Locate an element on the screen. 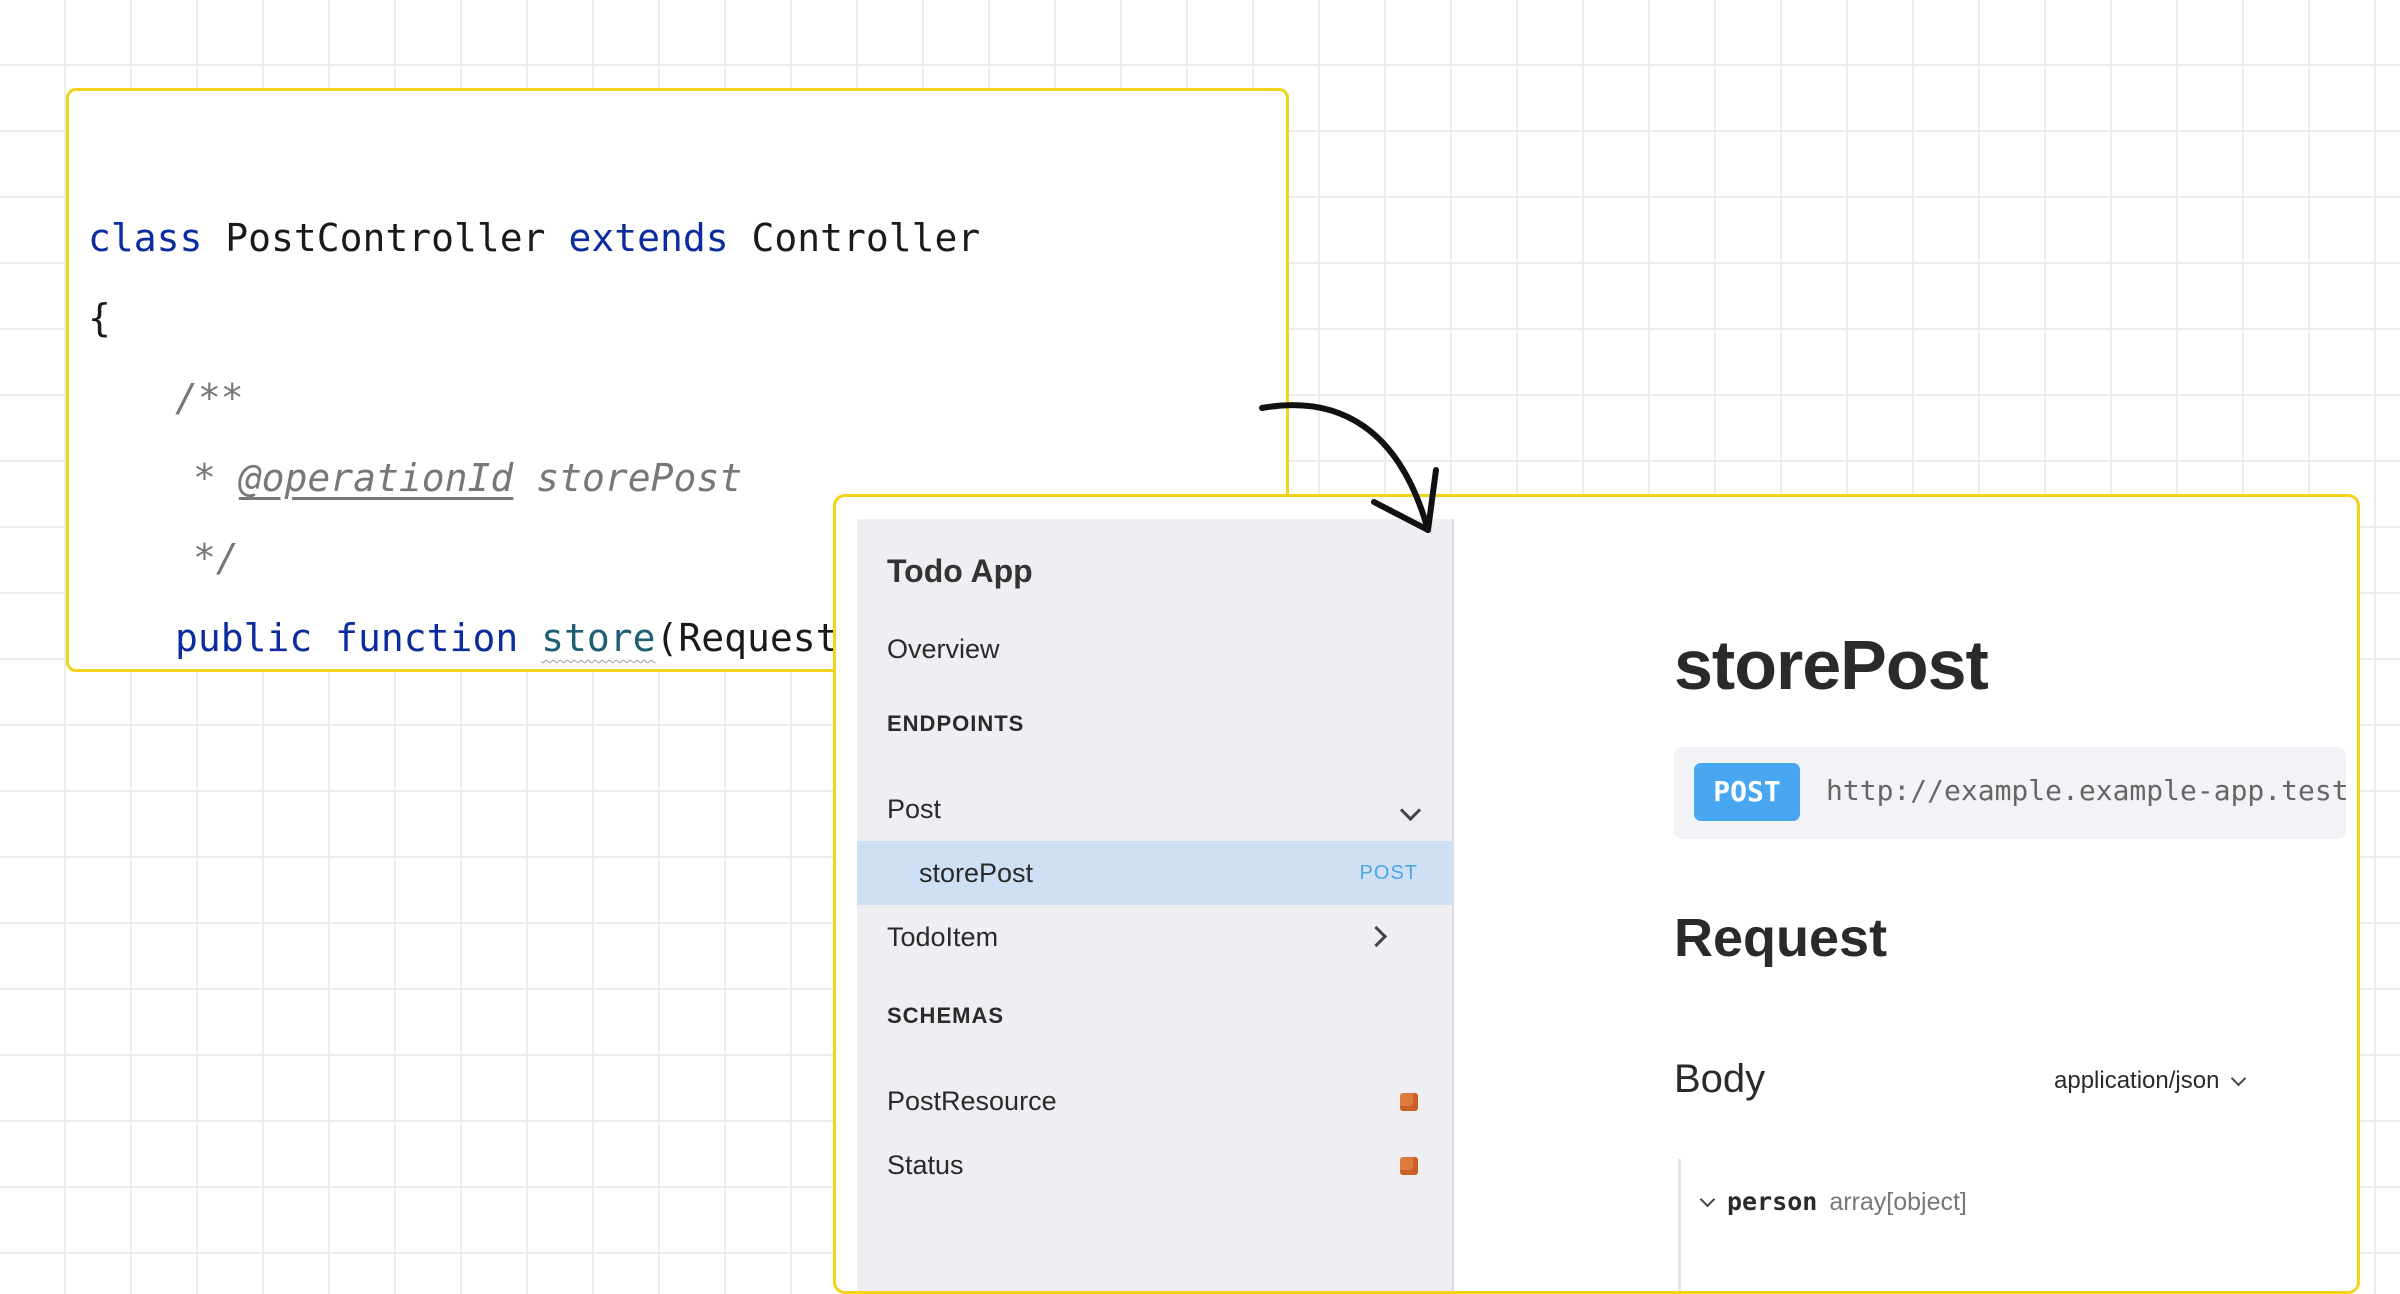 This screenshot has width=2400, height=1294. sidebar-item-status: Status is located at coordinates (1169, 1165).